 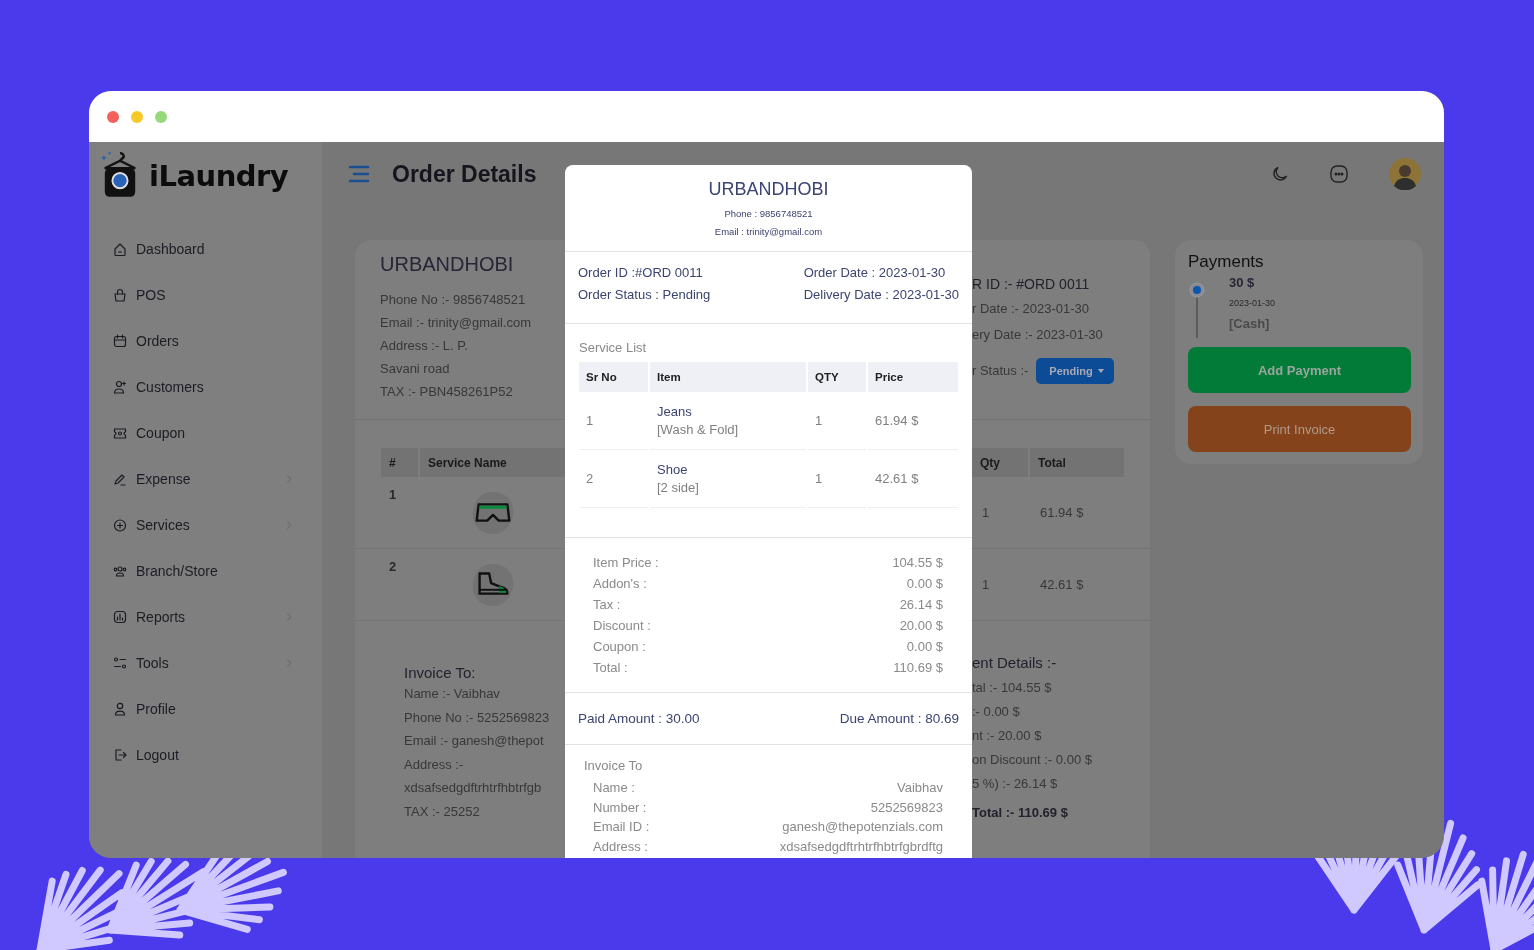 I want to click on field-label: Email ID :, so click(x=621, y=827).